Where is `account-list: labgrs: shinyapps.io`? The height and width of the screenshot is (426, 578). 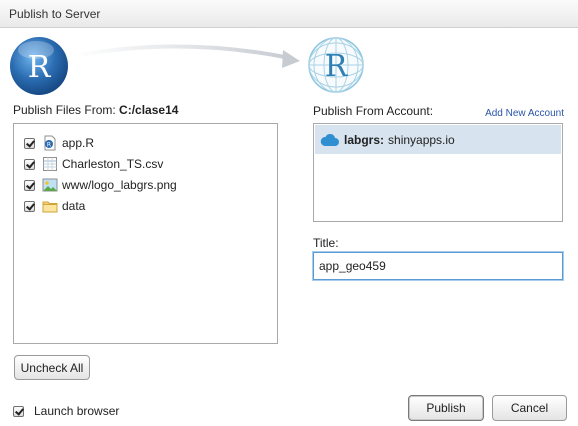
account-list: labgrs: shinyapps.io is located at coordinates (438, 172).